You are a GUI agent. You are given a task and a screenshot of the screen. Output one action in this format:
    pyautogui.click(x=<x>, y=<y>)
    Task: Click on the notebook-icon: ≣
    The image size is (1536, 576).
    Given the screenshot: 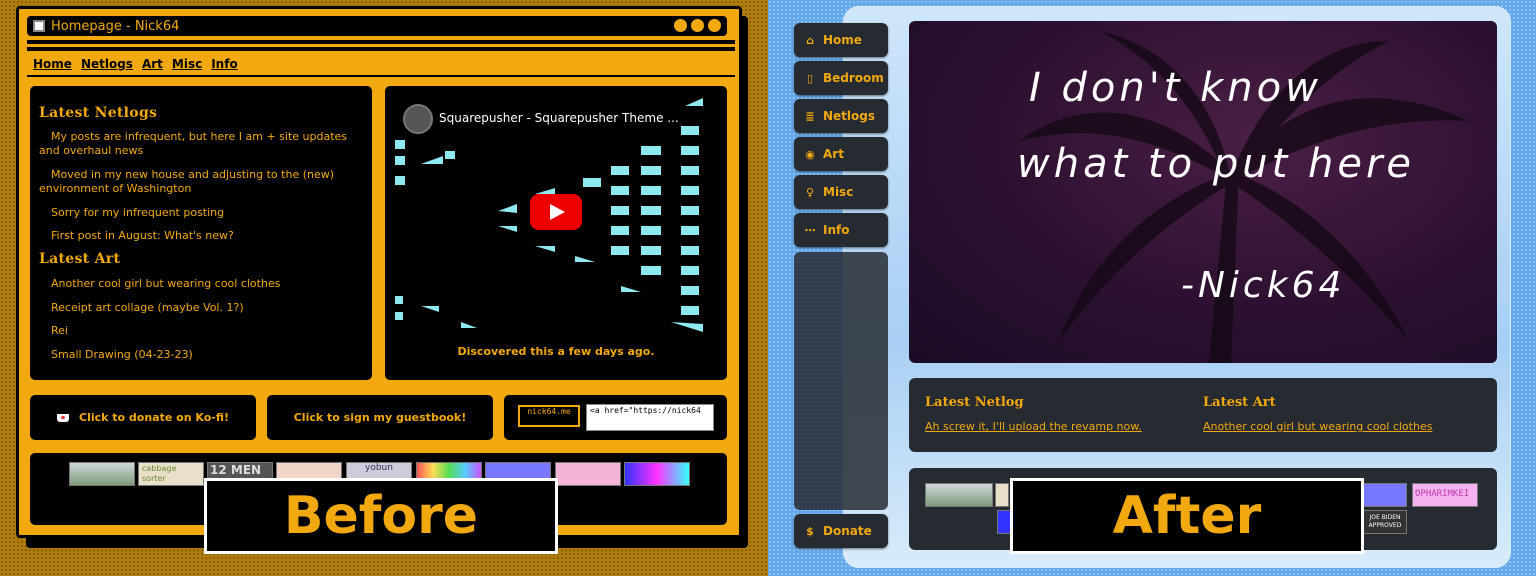 What is the action you would take?
    pyautogui.click(x=810, y=116)
    